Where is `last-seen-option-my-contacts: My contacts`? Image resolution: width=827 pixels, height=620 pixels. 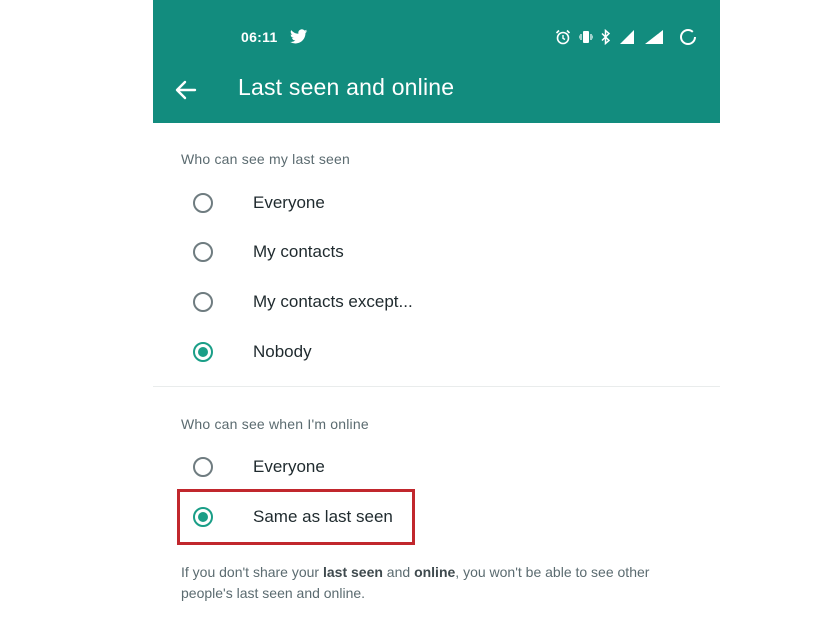 last-seen-option-my-contacts: My contacts is located at coordinates (323, 252).